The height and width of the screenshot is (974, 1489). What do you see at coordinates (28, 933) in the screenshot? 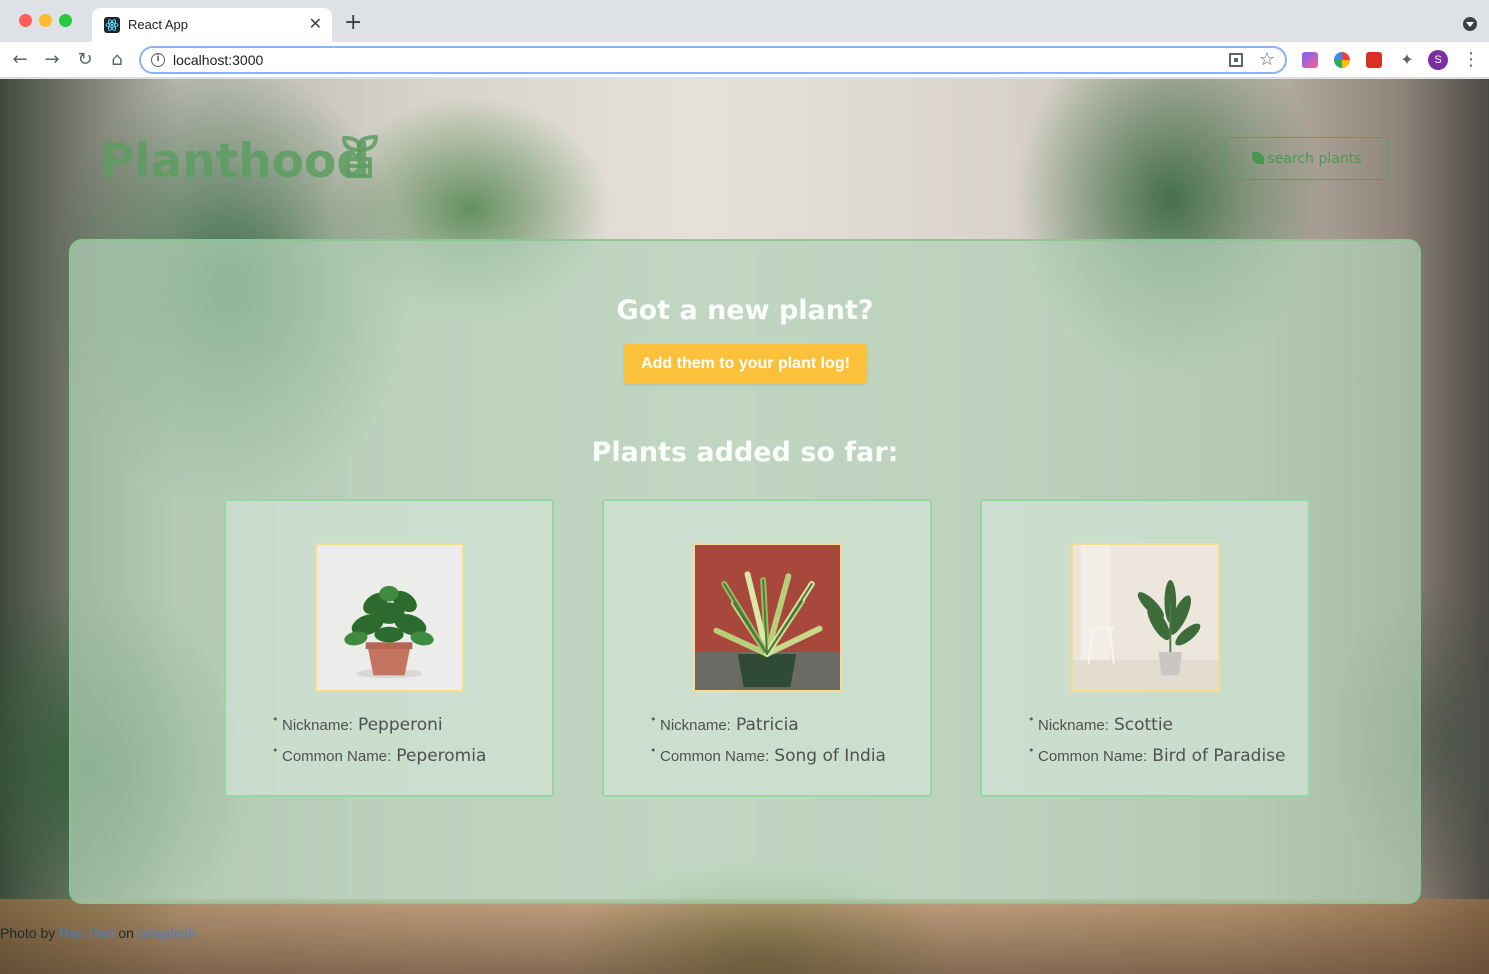
I see `credit-prefix: Photo by` at bounding box center [28, 933].